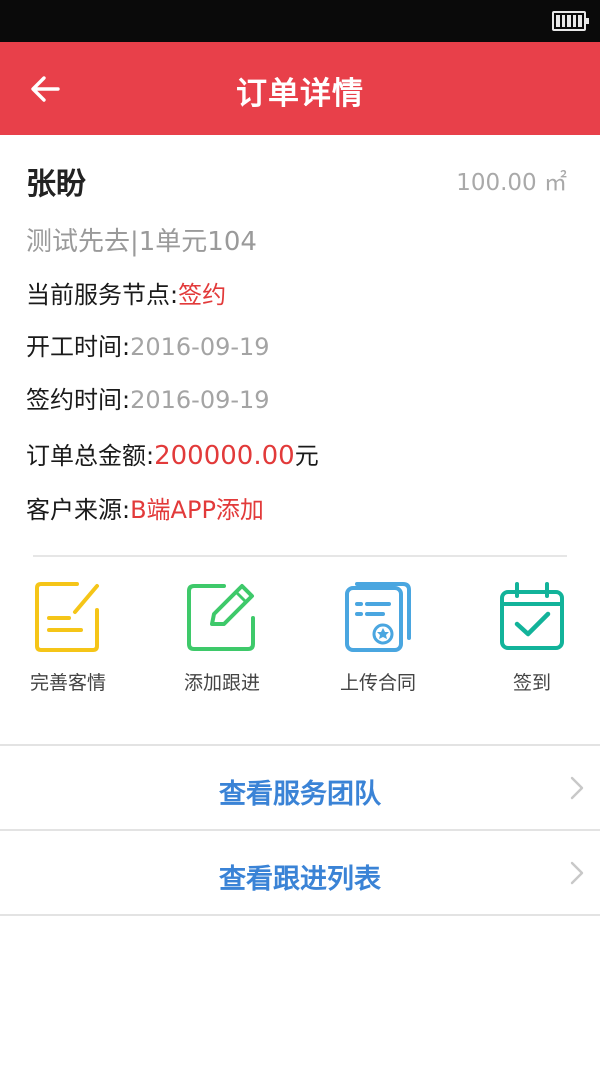  What do you see at coordinates (532, 616) in the screenshot?
I see `calendar-check-icon` at bounding box center [532, 616].